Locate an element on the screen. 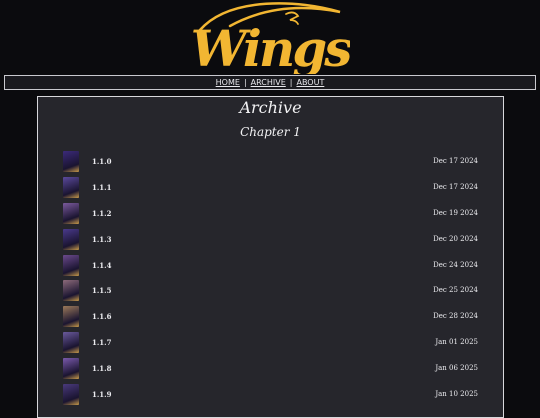 The image size is (540, 418). page-label: 1.1.2 is located at coordinates (102, 213).